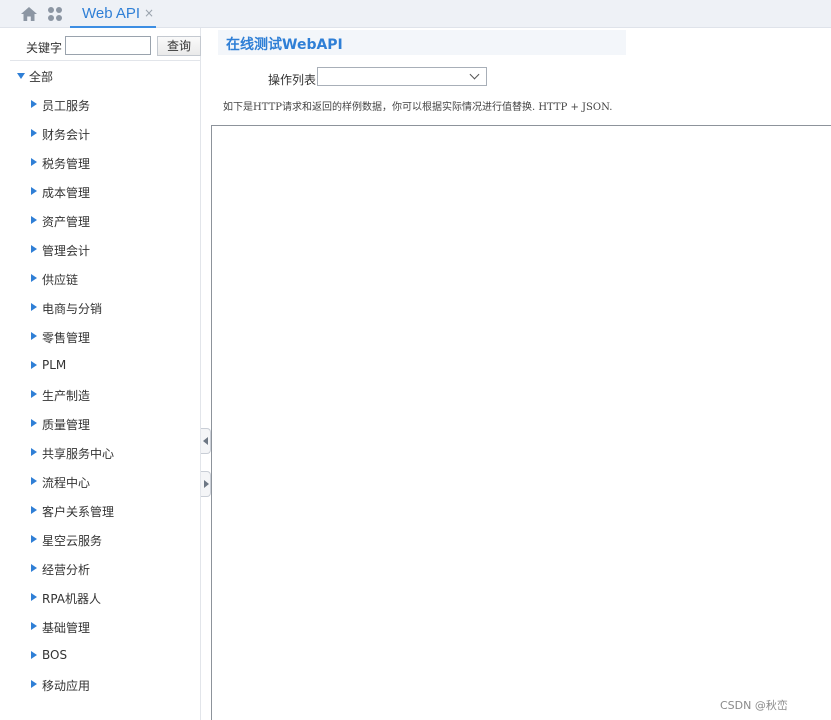  Describe the element at coordinates (292, 80) in the screenshot. I see `operation-list-label: 操作列表` at that location.